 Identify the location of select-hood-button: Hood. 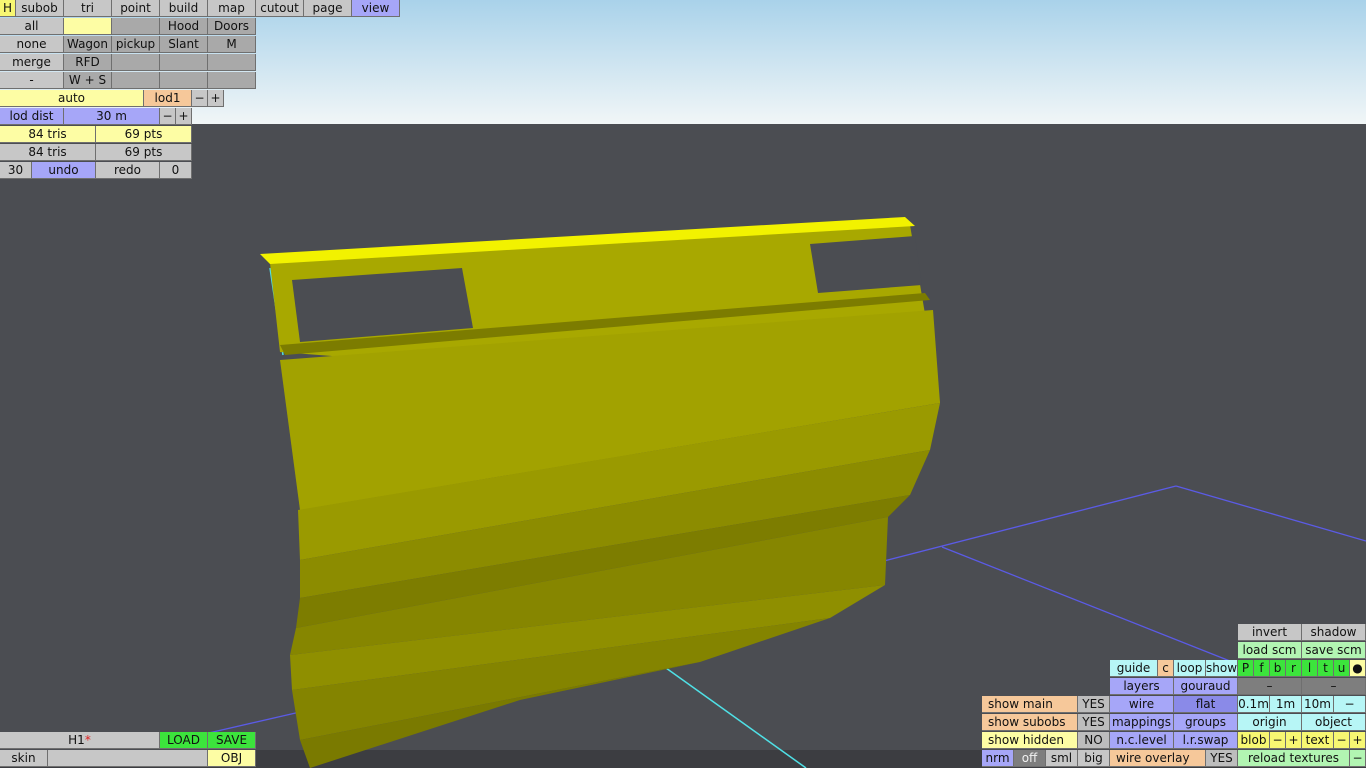
(184, 26).